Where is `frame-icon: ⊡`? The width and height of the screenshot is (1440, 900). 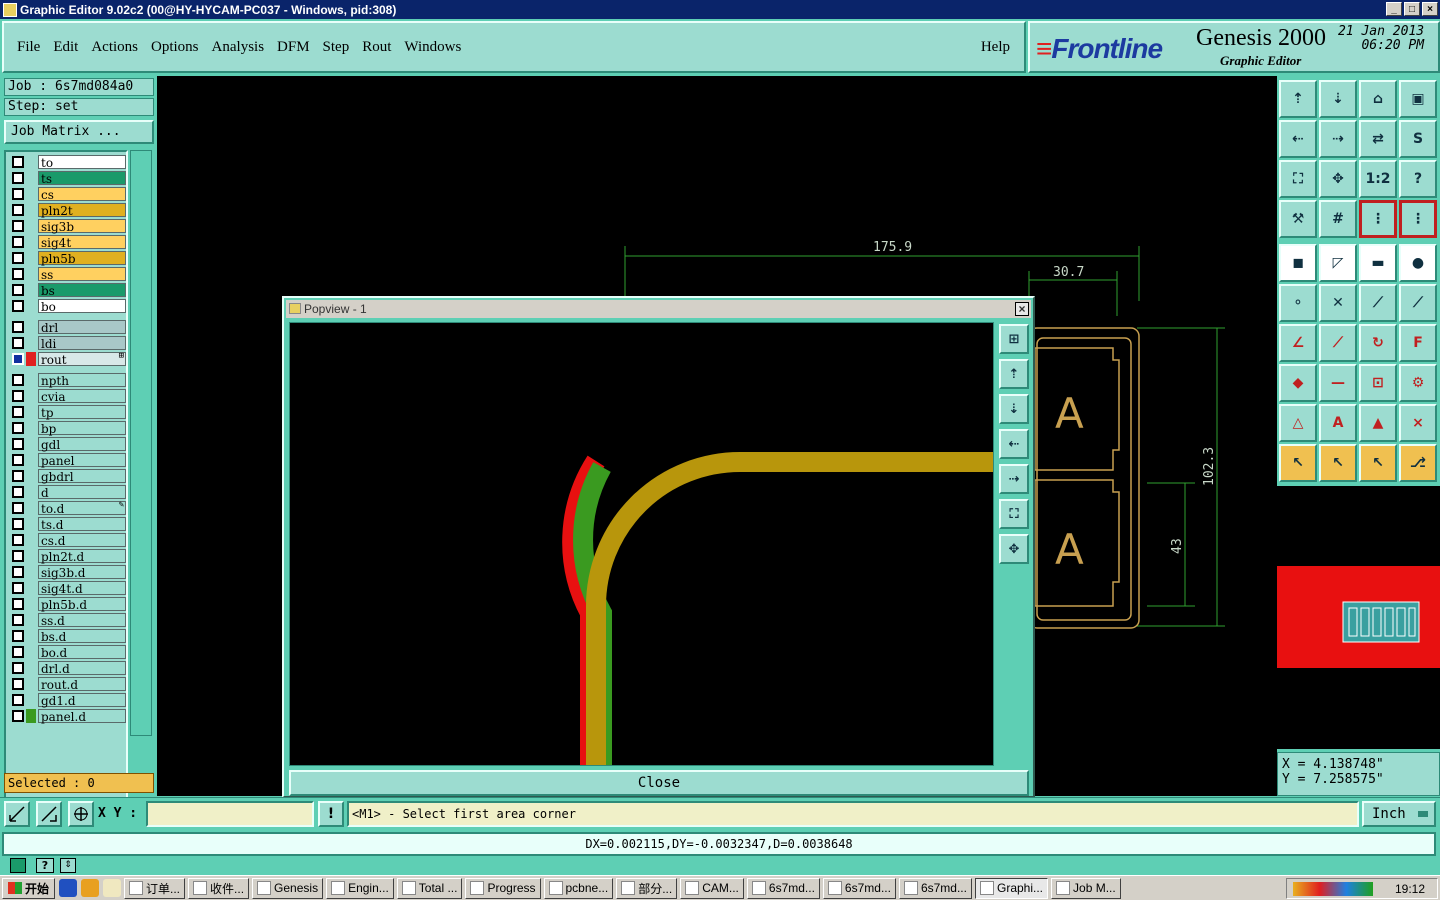 frame-icon: ⊡ is located at coordinates (1378, 383).